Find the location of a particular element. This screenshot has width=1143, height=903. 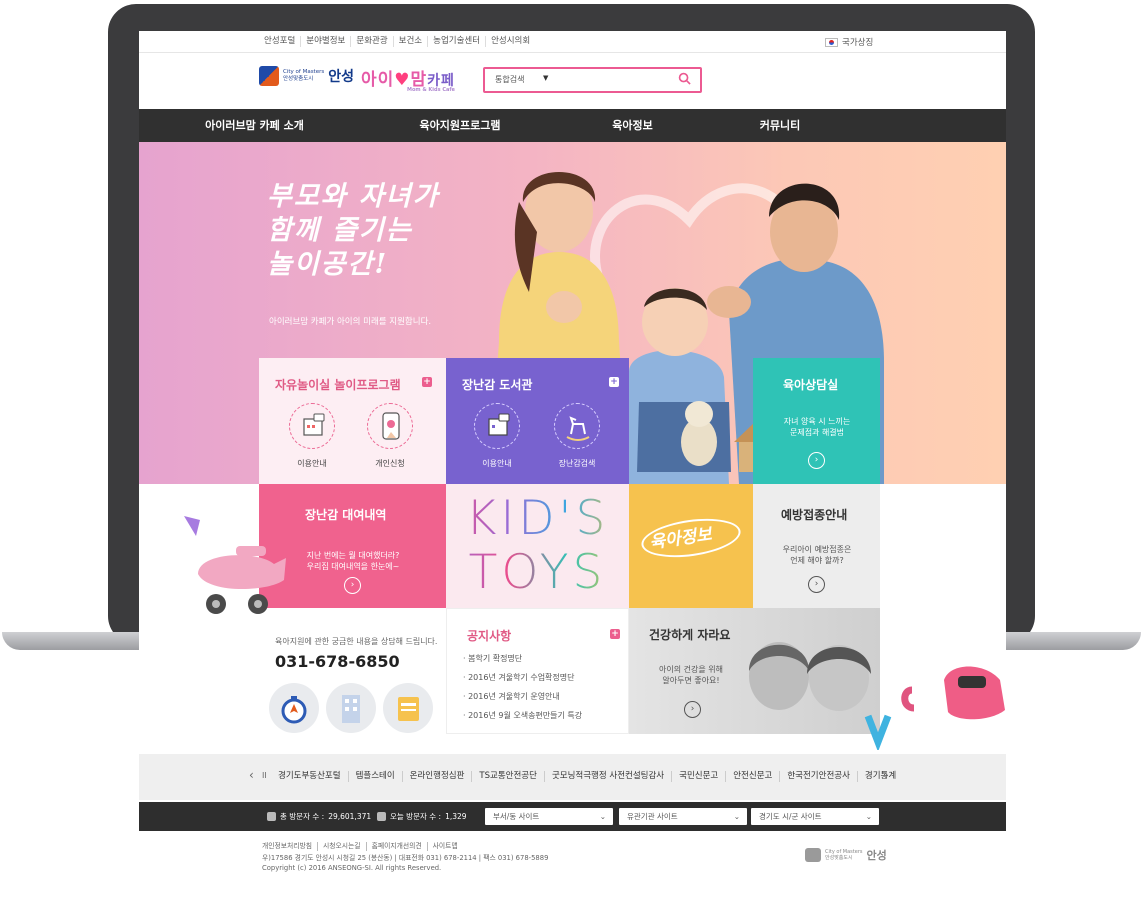

rental-desc-line2: 우리집 대여내역을 한눈에~ is located at coordinates (353, 566).